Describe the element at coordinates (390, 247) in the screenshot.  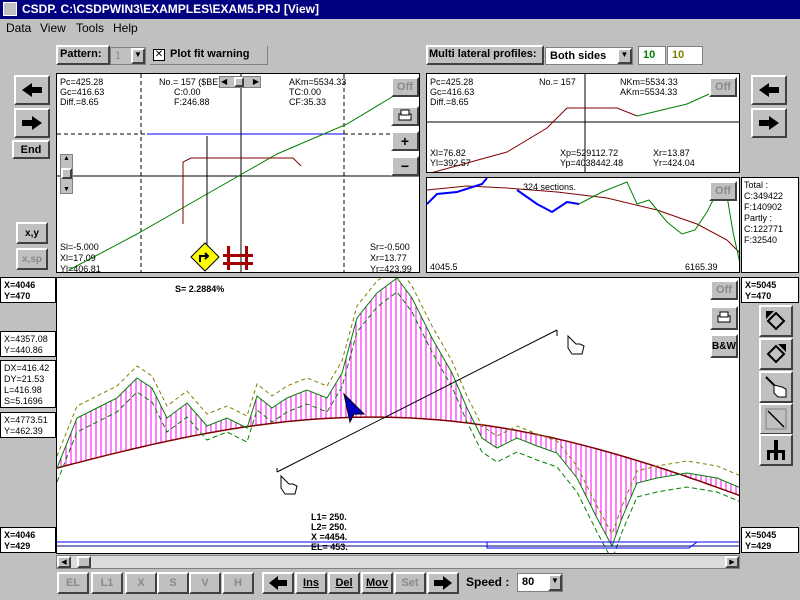
I see `sr-value: Sr=-0.500` at that location.